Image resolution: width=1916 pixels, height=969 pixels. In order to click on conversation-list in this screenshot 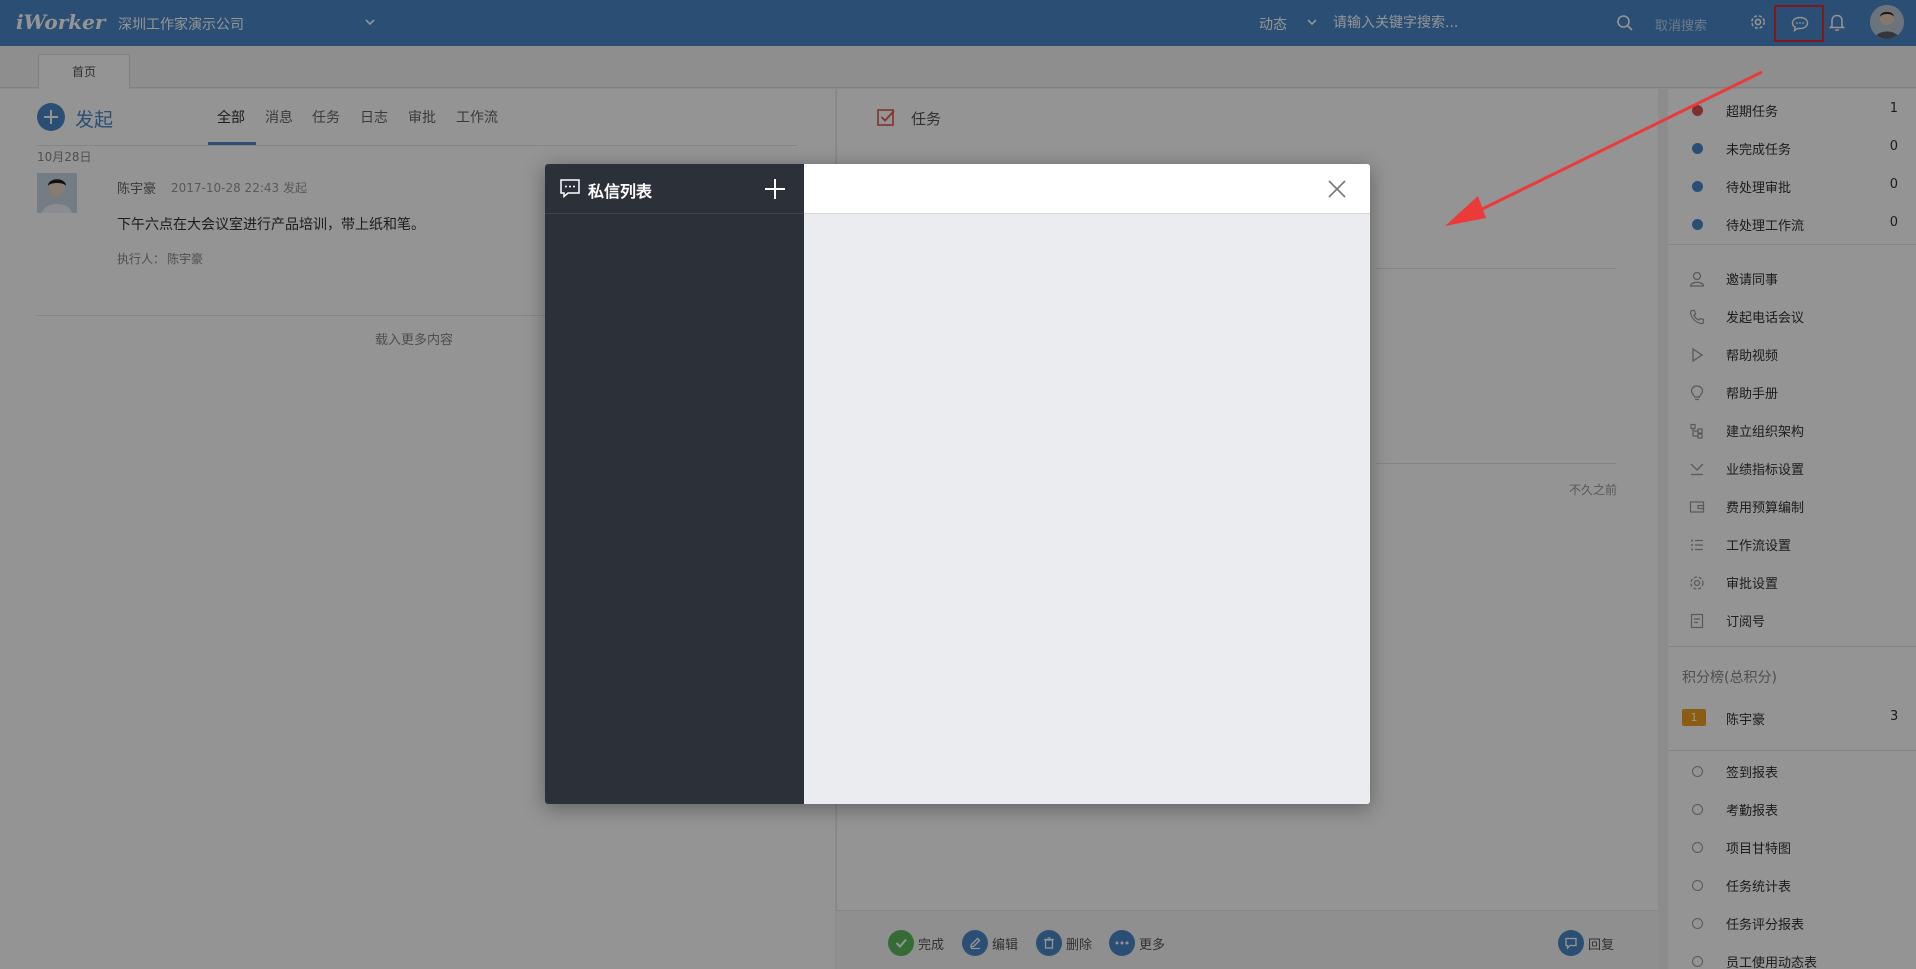, I will do `click(674, 484)`.